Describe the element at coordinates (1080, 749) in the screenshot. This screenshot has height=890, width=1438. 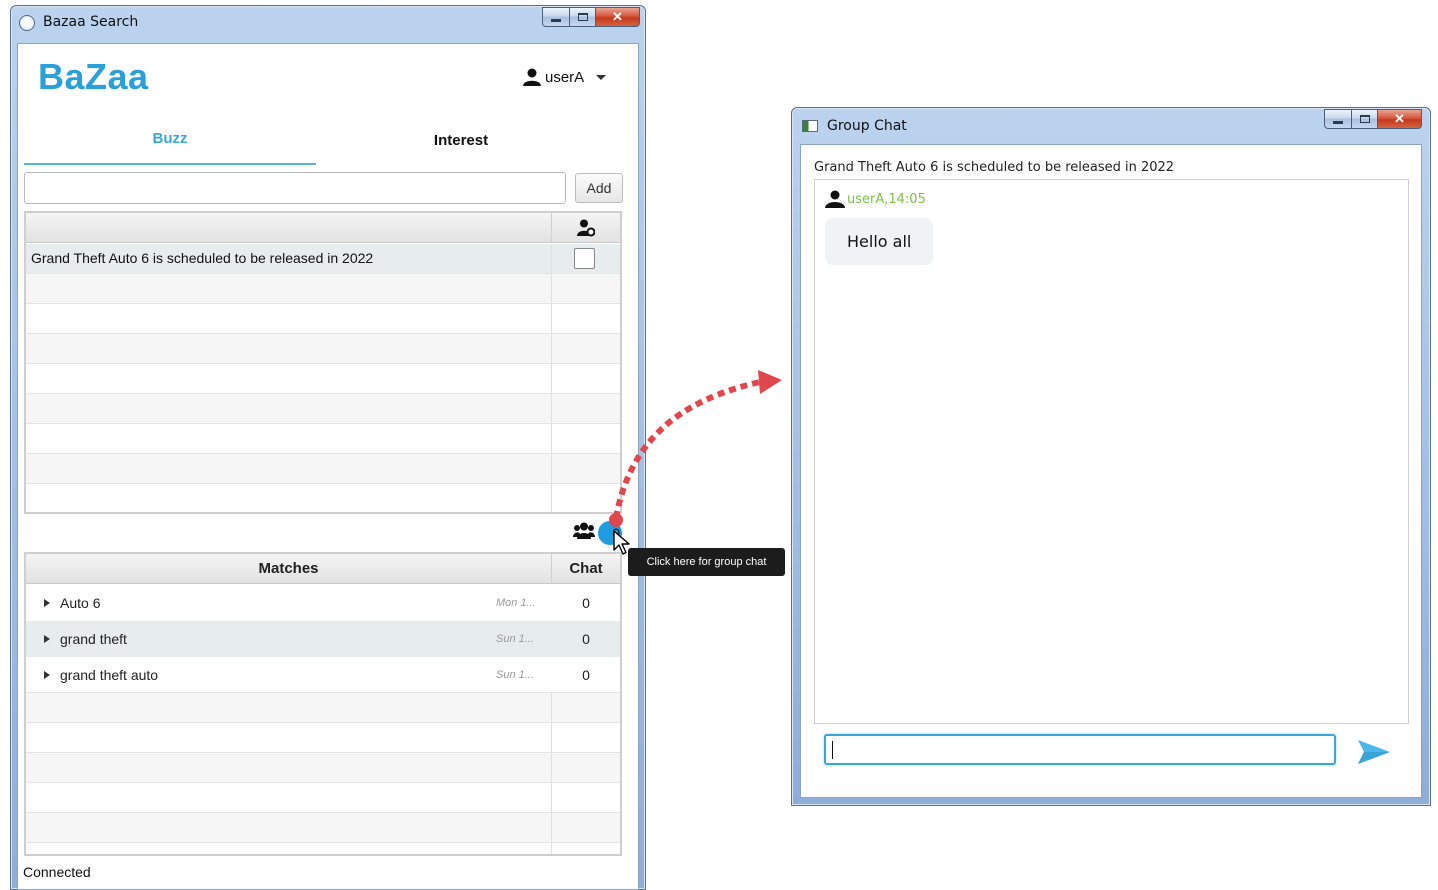
I see `chat-input` at that location.